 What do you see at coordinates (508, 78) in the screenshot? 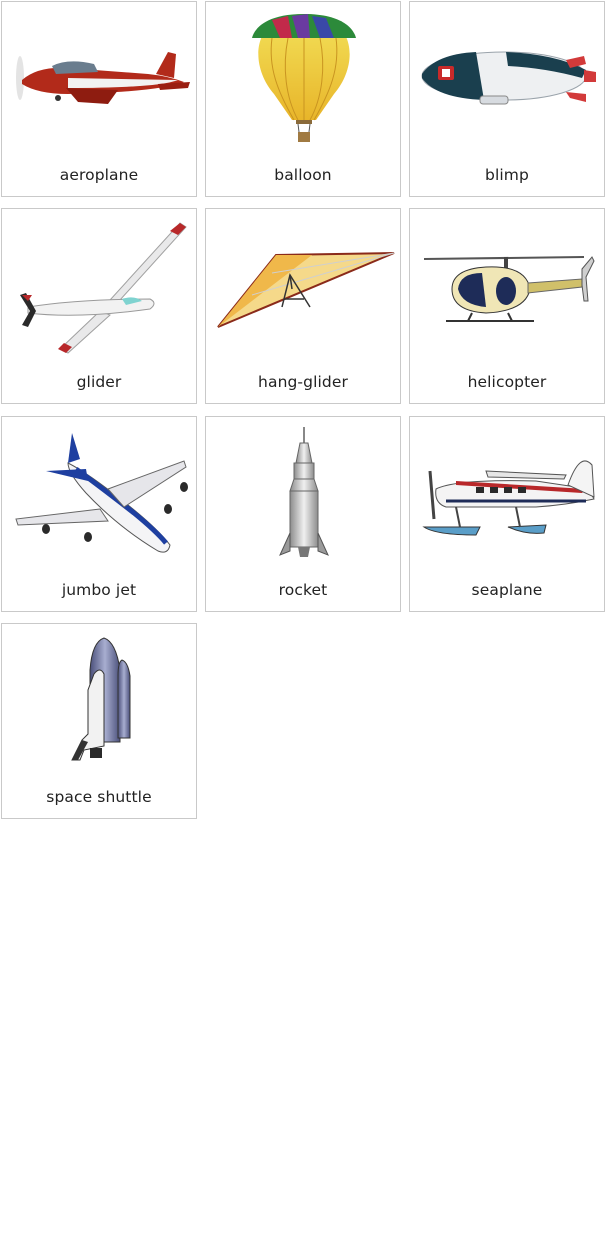
I see `blimp-icon` at bounding box center [508, 78].